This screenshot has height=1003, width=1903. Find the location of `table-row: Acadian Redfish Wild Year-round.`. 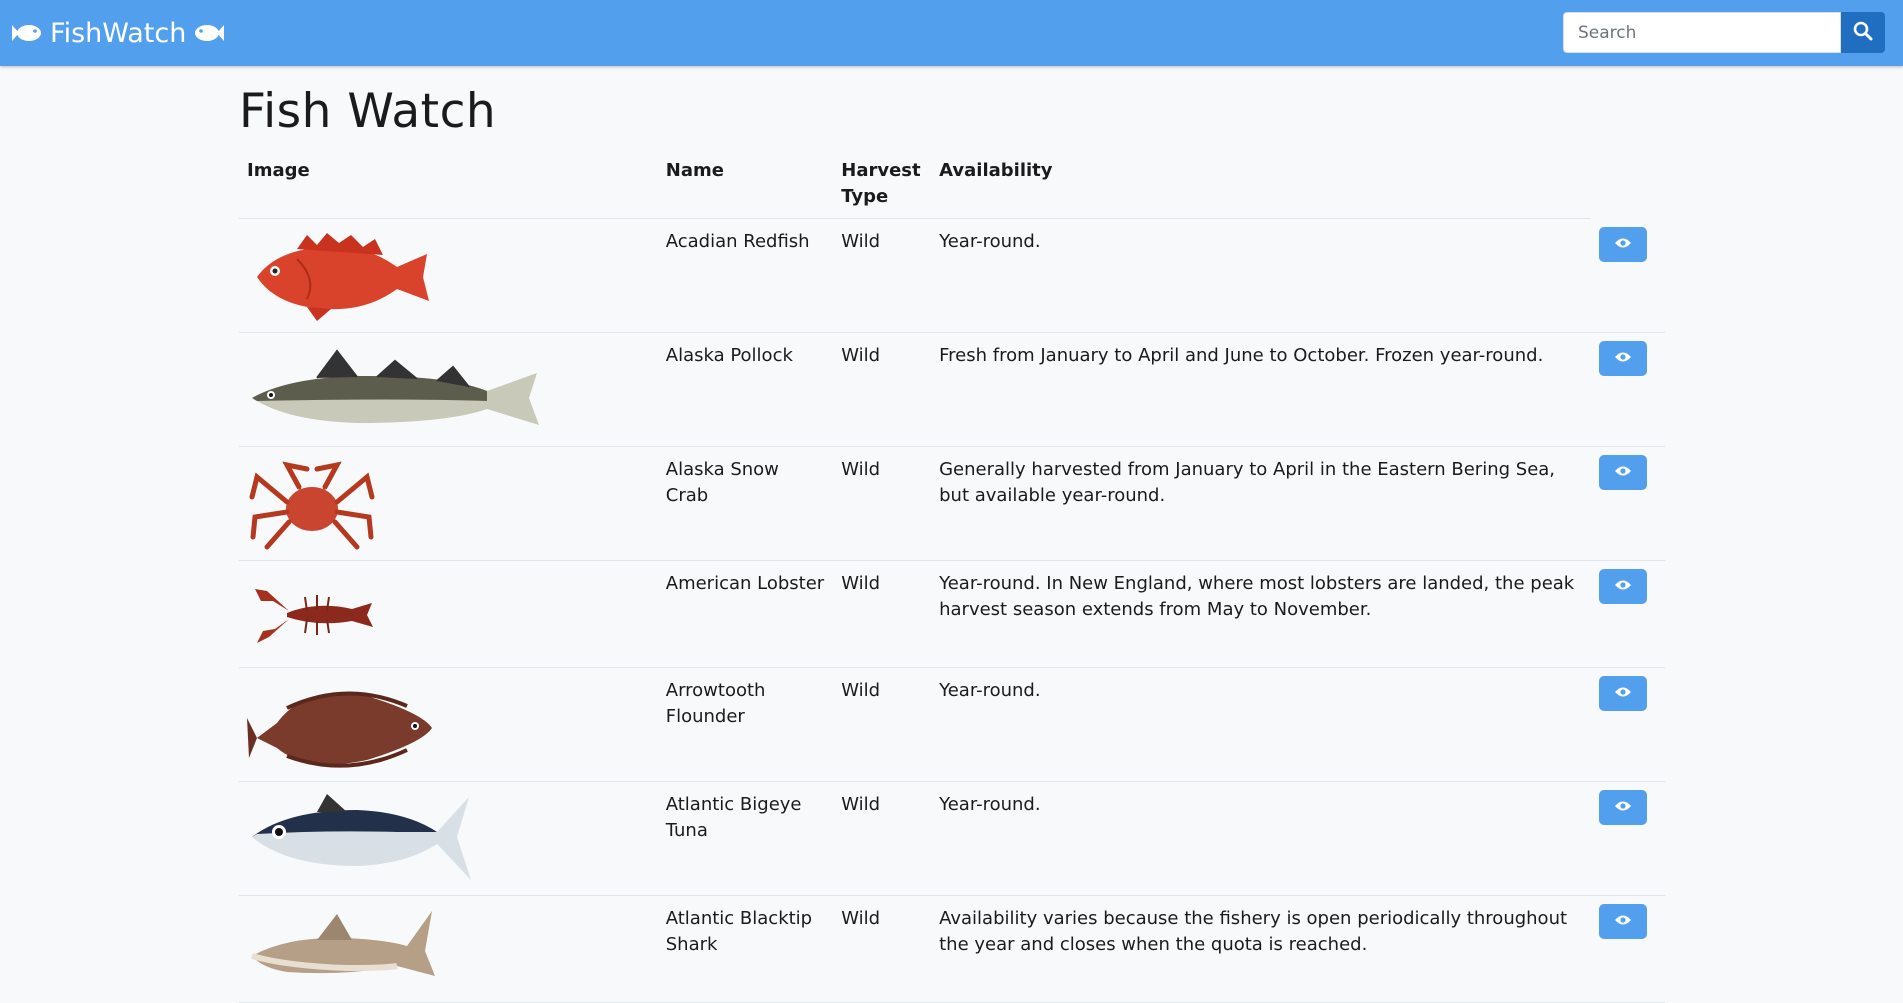

table-row: Acadian Redfish Wild Year-round. is located at coordinates (952, 276).